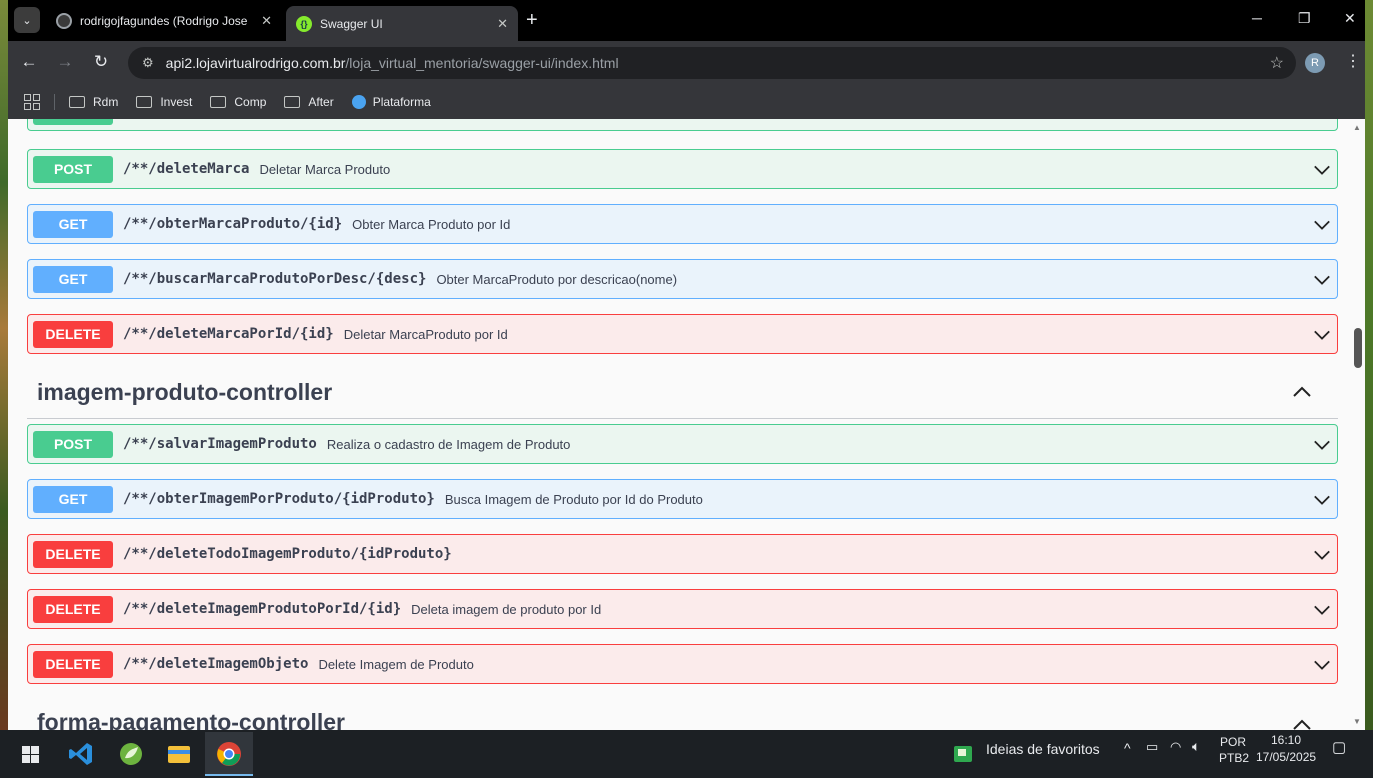  I want to click on bookmark-label: Comp, so click(250, 102).